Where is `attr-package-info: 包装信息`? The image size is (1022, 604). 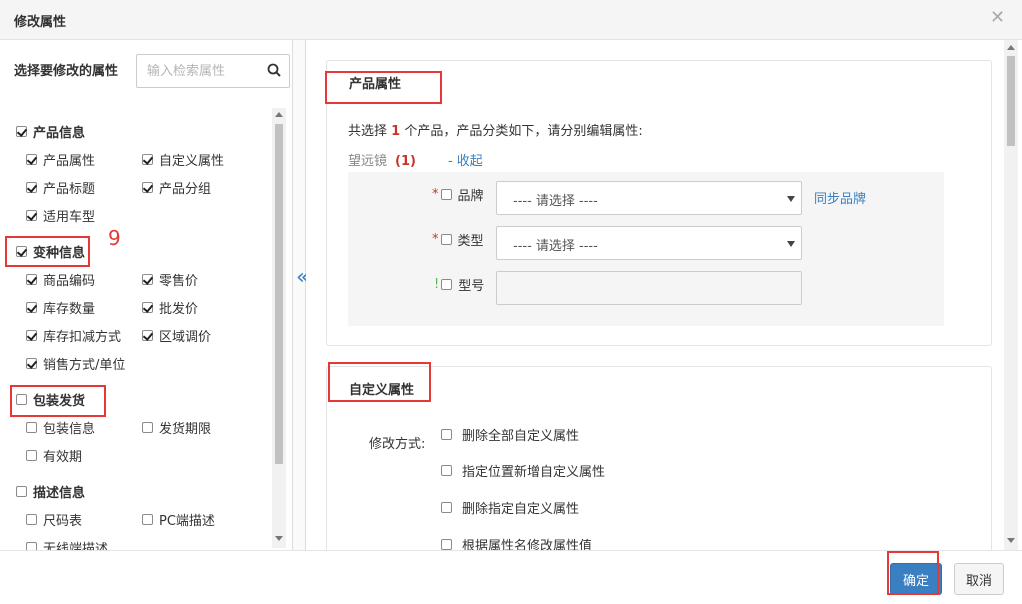
attr-package-info: 包装信息 is located at coordinates (60, 427).